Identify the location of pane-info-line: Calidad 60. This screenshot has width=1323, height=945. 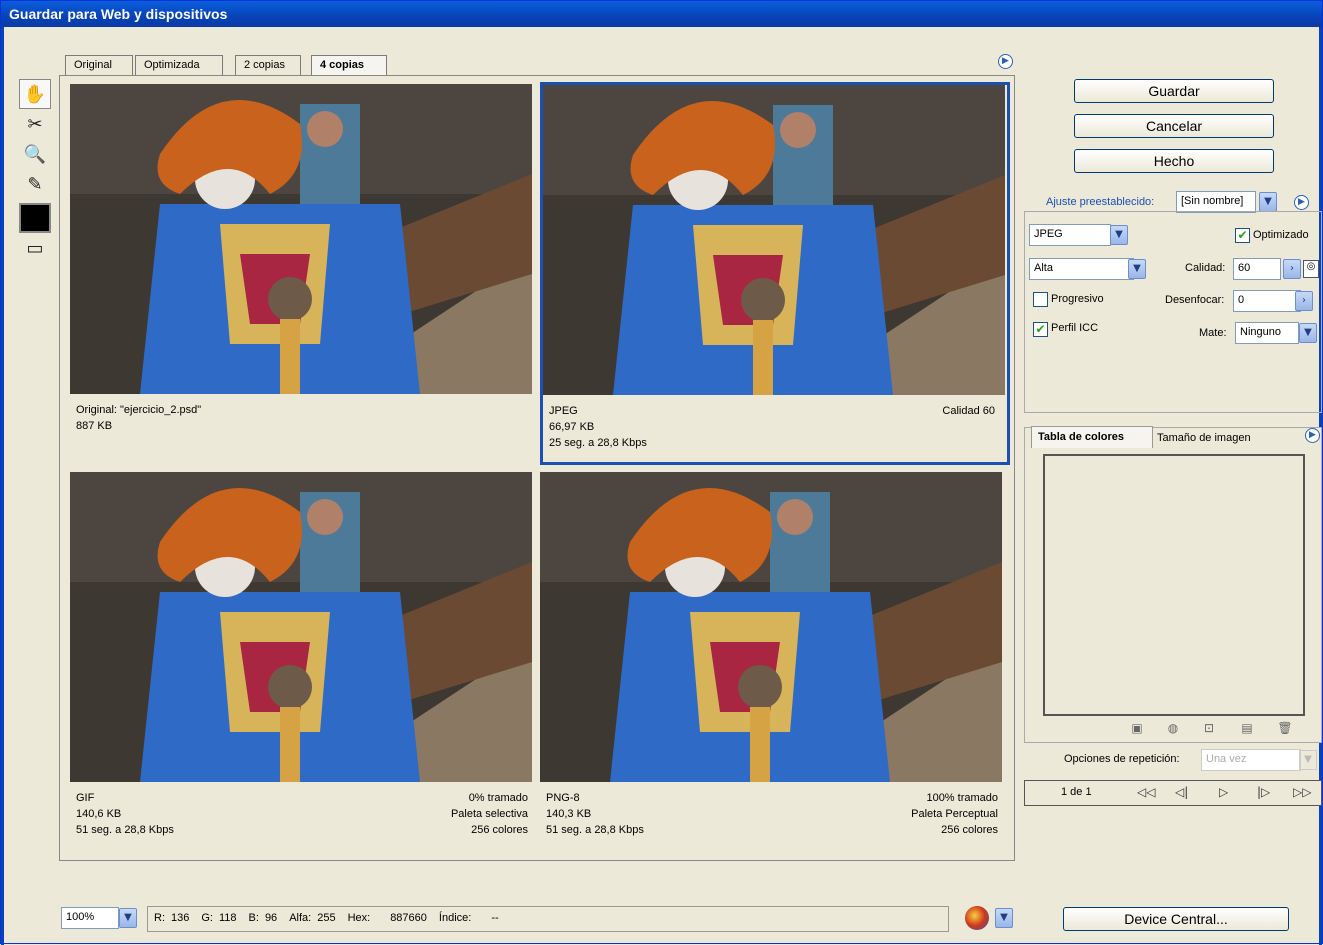
(968, 411).